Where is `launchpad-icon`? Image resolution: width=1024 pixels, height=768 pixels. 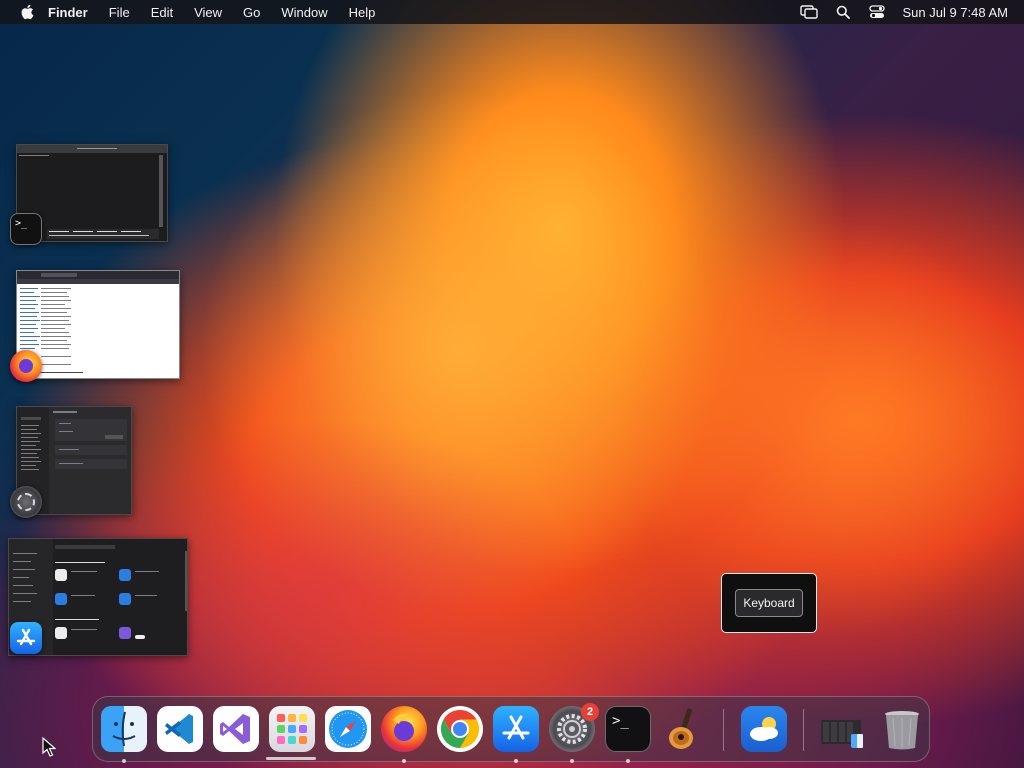 launchpad-icon is located at coordinates (292, 729).